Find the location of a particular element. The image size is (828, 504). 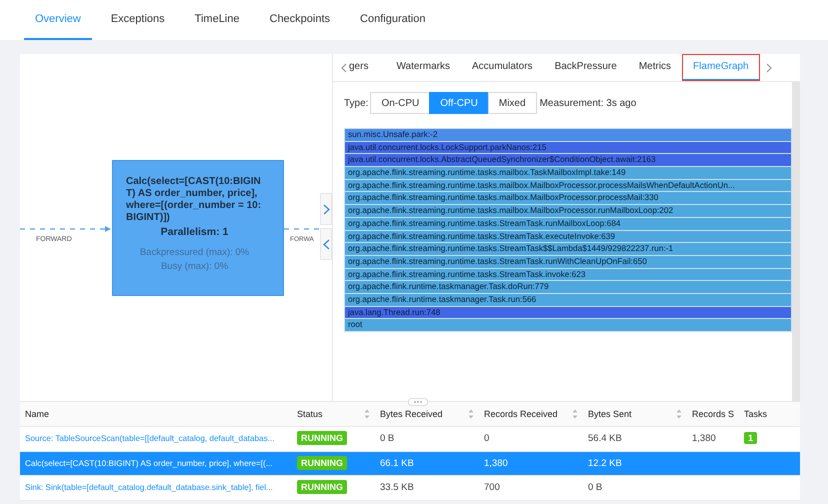

type-option: On-CPU is located at coordinates (400, 103).